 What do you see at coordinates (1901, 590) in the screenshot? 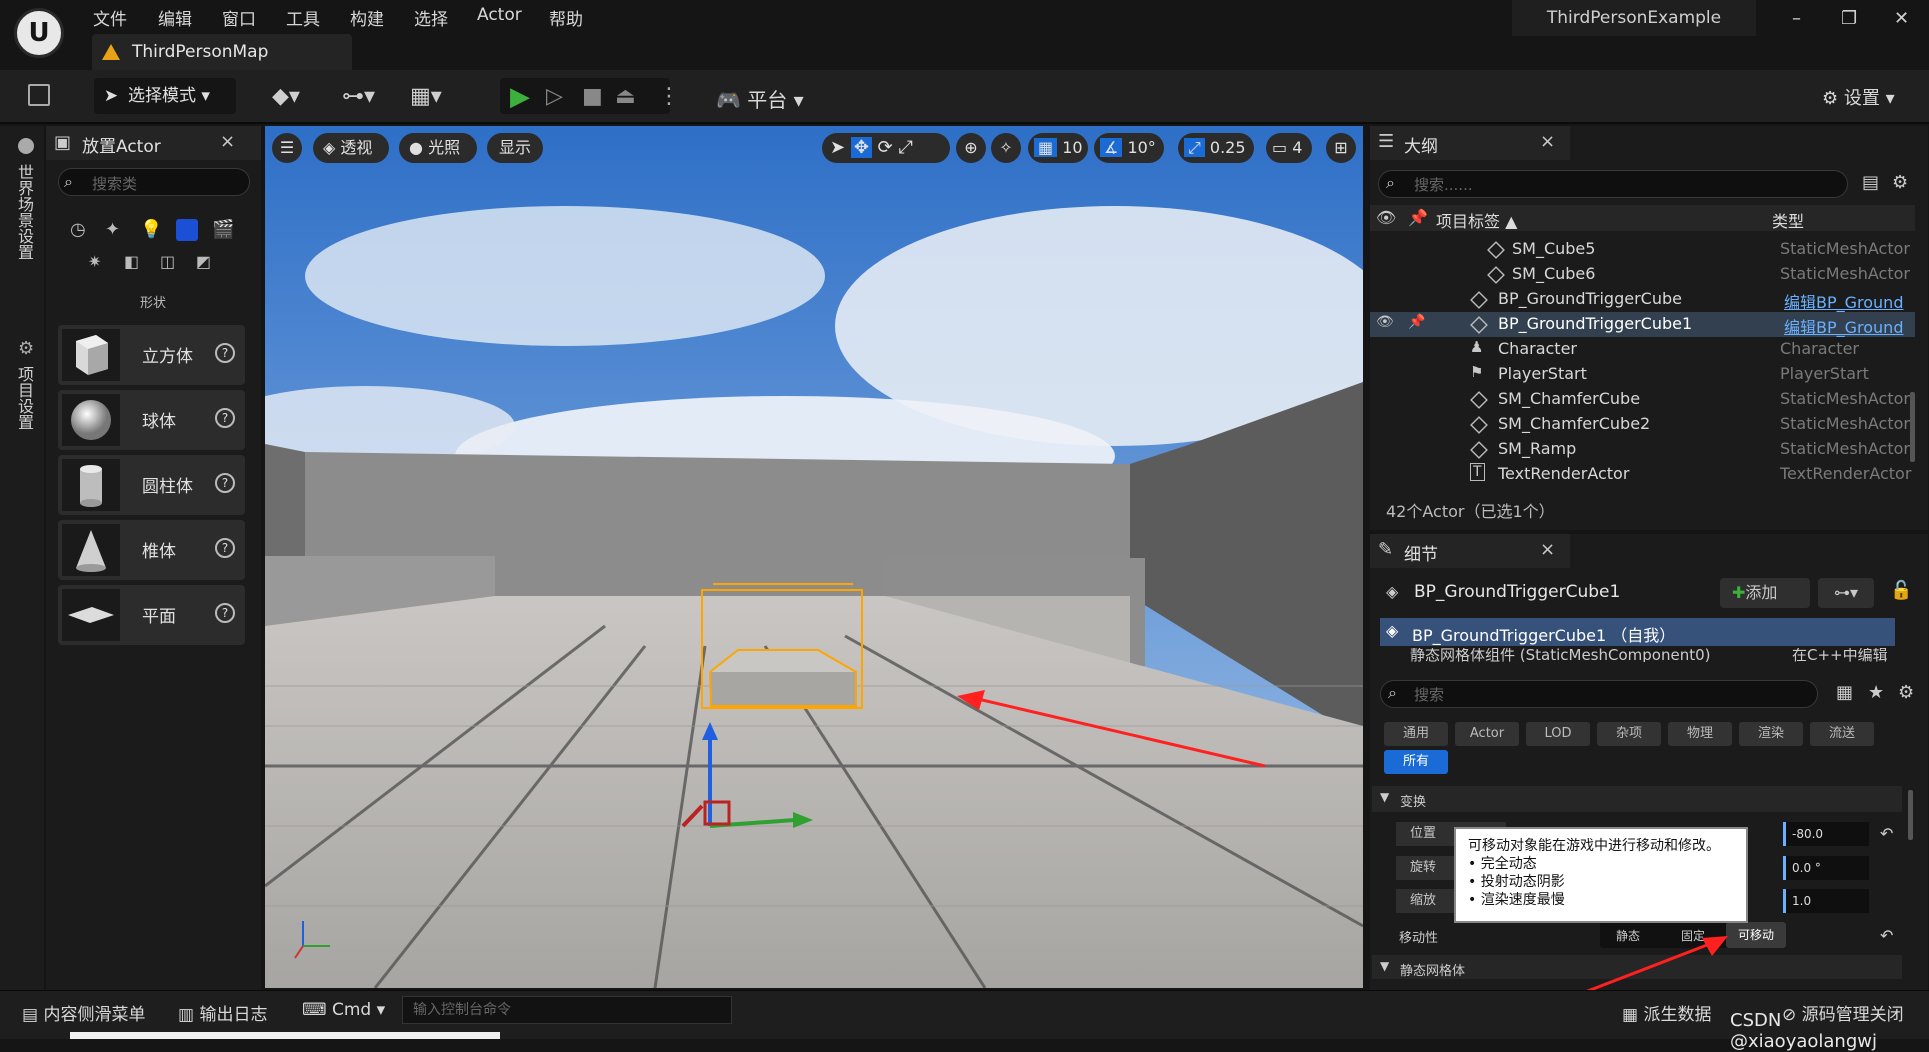
I see `lock-icon: 🔓` at bounding box center [1901, 590].